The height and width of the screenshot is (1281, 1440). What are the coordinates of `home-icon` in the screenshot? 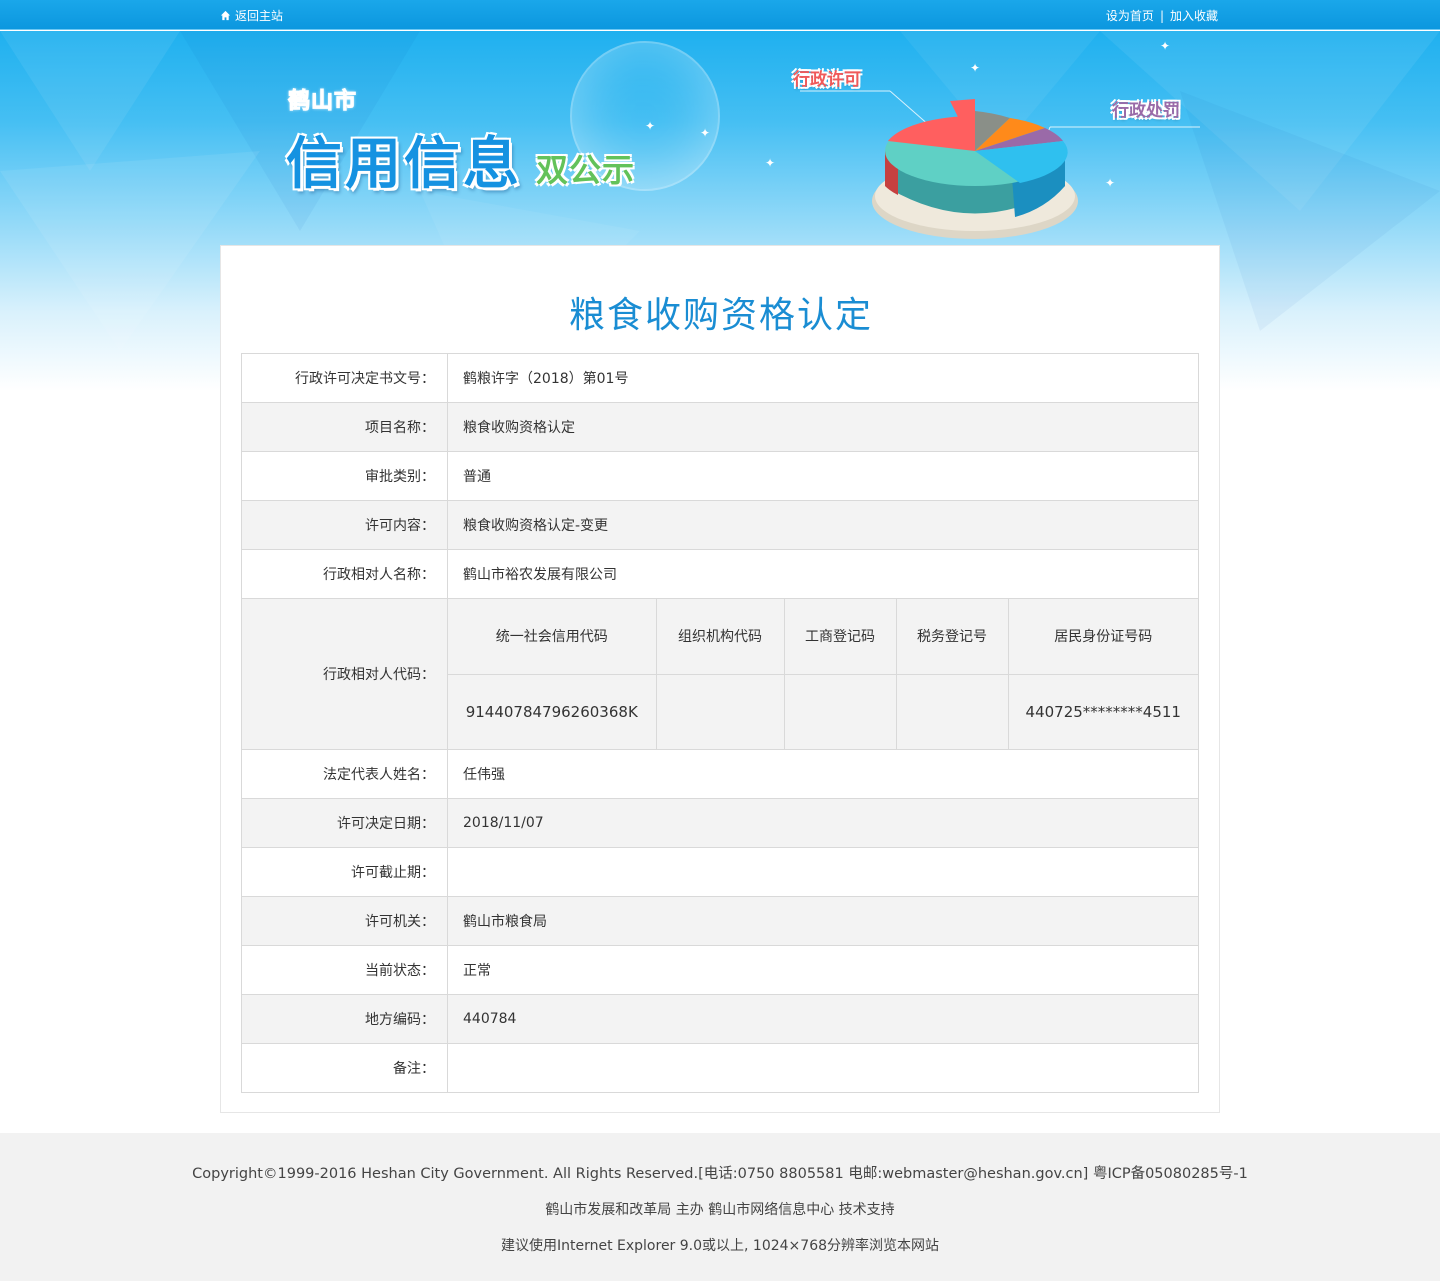 It's located at (225, 15).